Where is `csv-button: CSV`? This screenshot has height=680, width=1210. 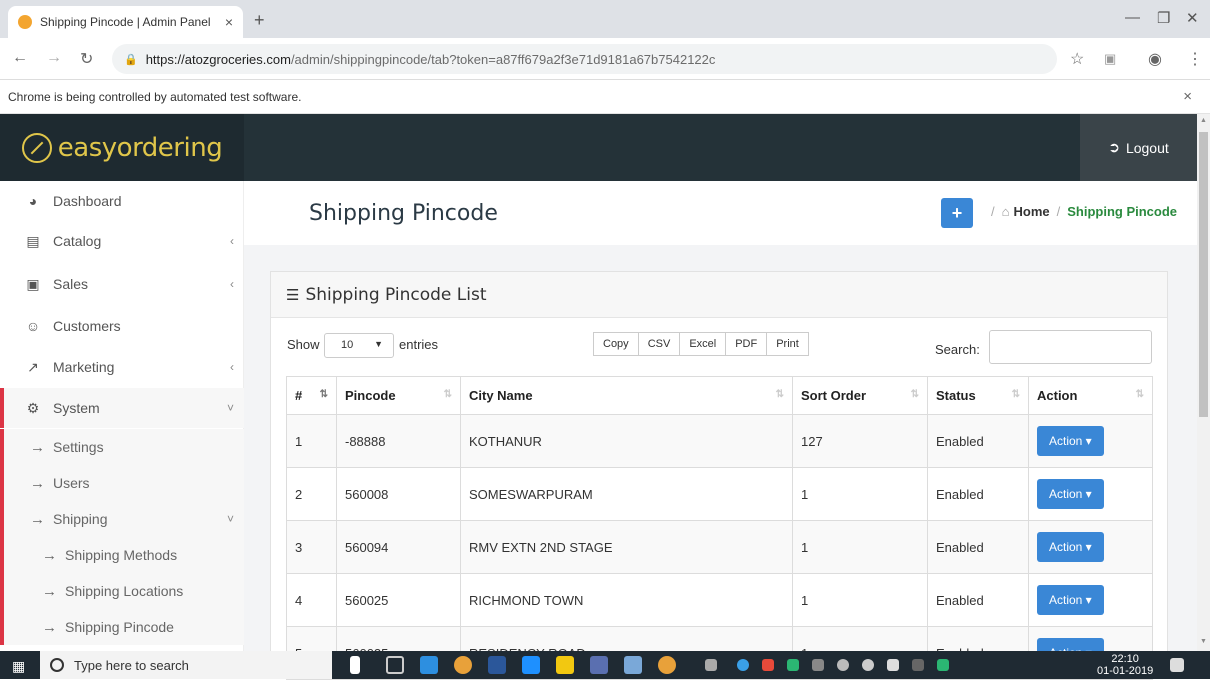
csv-button: CSV is located at coordinates (659, 344).